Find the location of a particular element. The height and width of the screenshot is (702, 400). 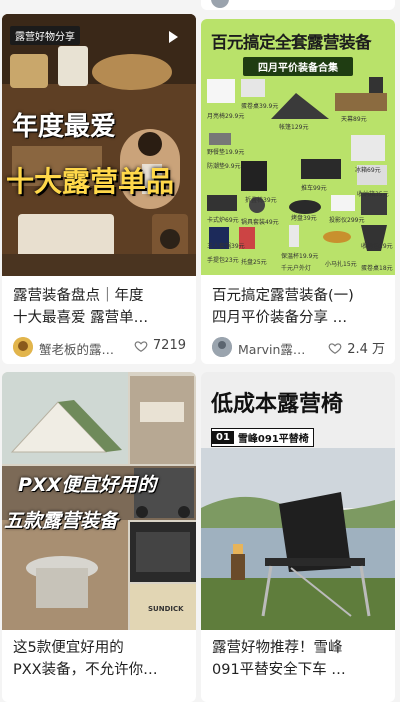

like-count: 2.4 万 is located at coordinates (366, 349).